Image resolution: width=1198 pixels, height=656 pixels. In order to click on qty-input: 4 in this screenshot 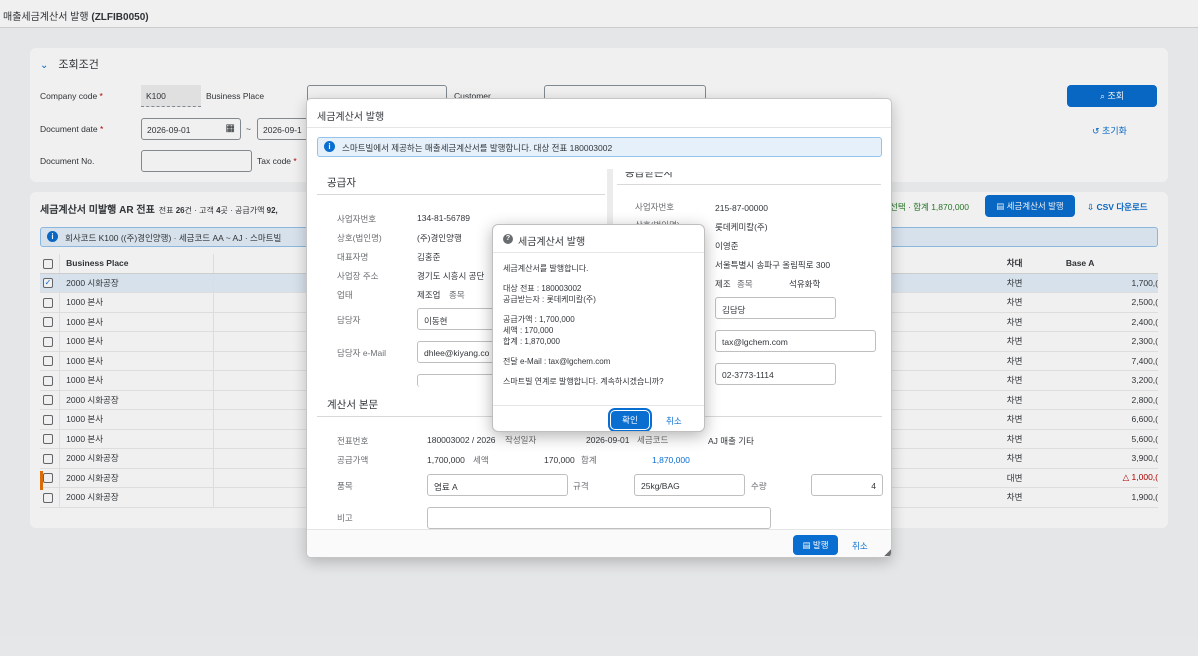, I will do `click(847, 485)`.